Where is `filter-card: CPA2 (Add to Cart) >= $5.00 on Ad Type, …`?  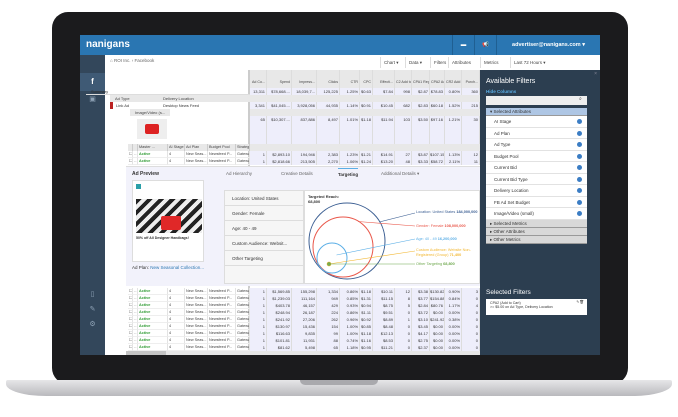 filter-card: CPA2 (Add to Cart) >= $5.00 on Ad Type, … is located at coordinates (536, 307).